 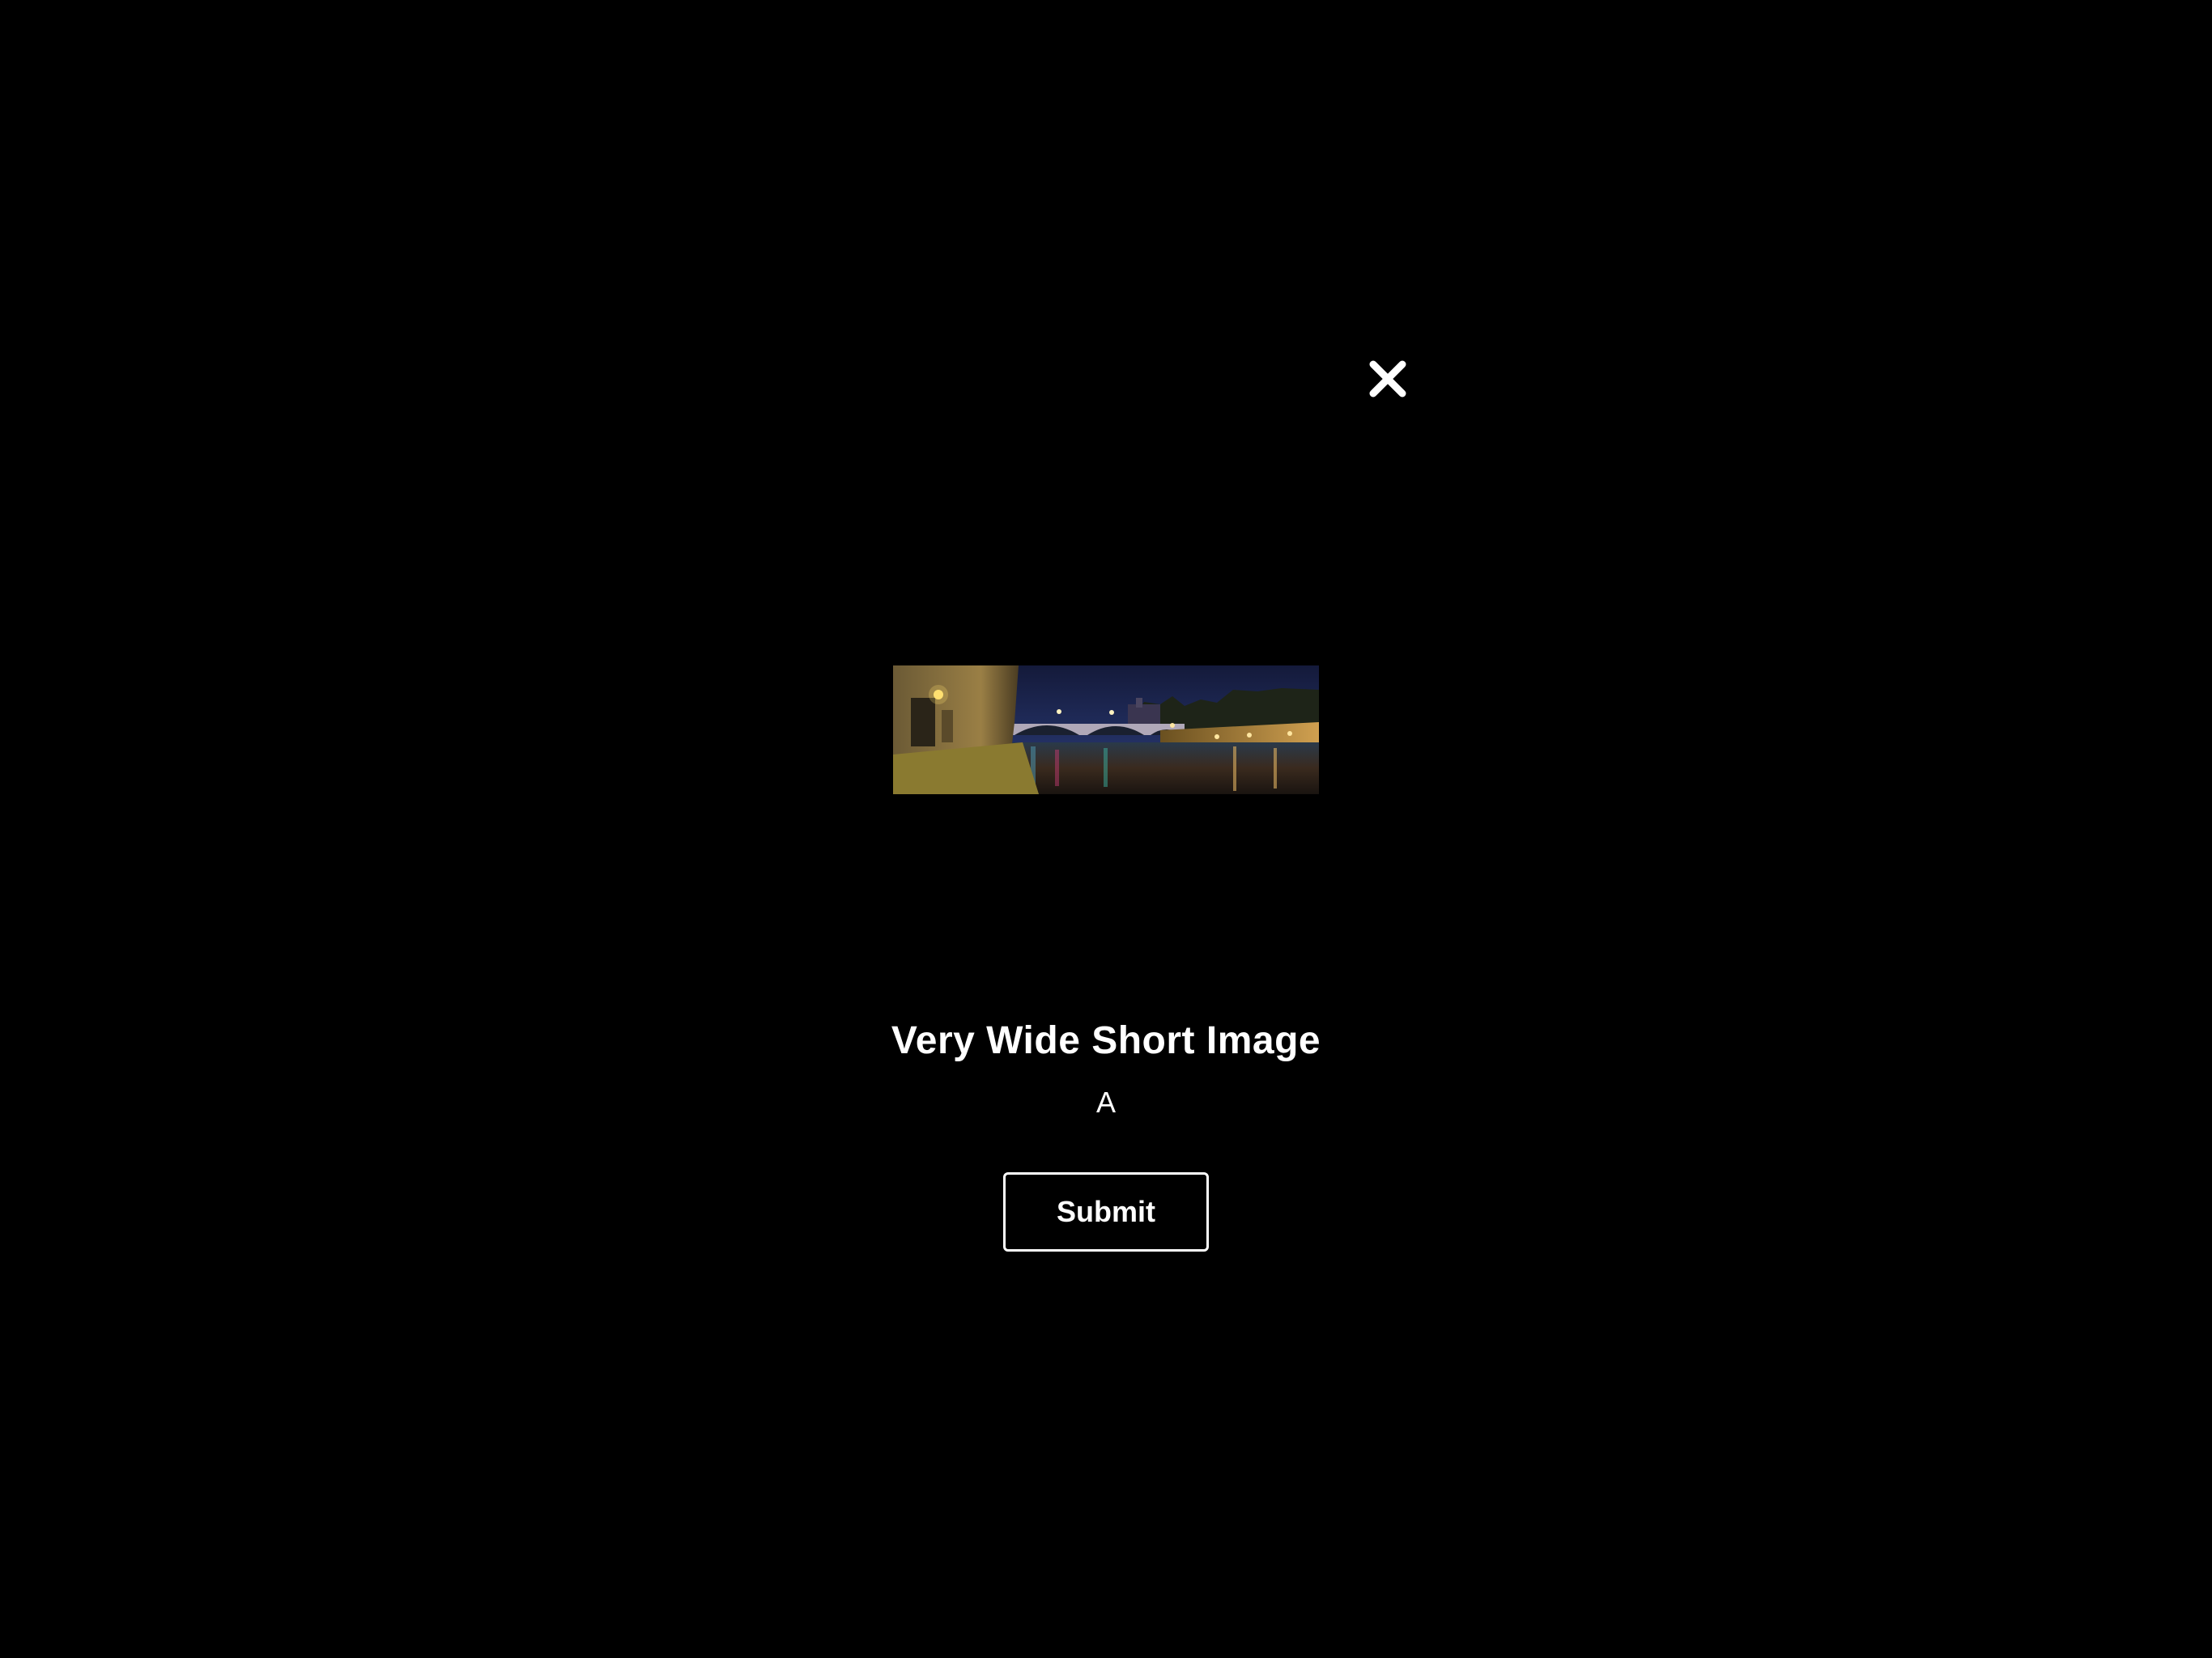 I want to click on dialog-subtitle: A, so click(x=1105, y=1102).